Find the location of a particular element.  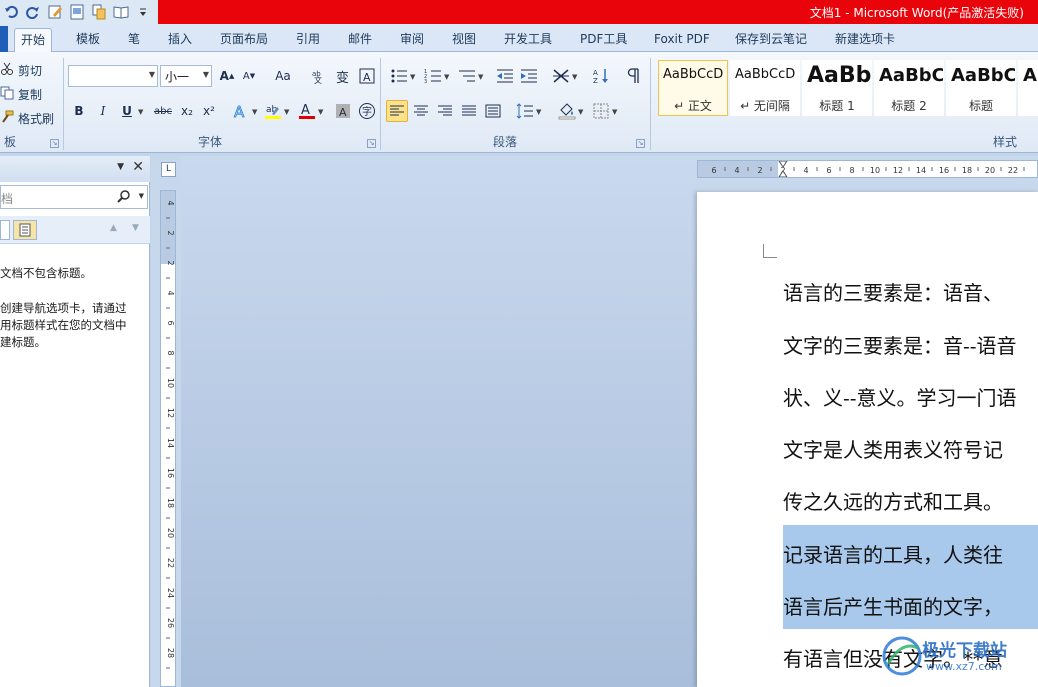

reading-view-icon is located at coordinates (121, 12).